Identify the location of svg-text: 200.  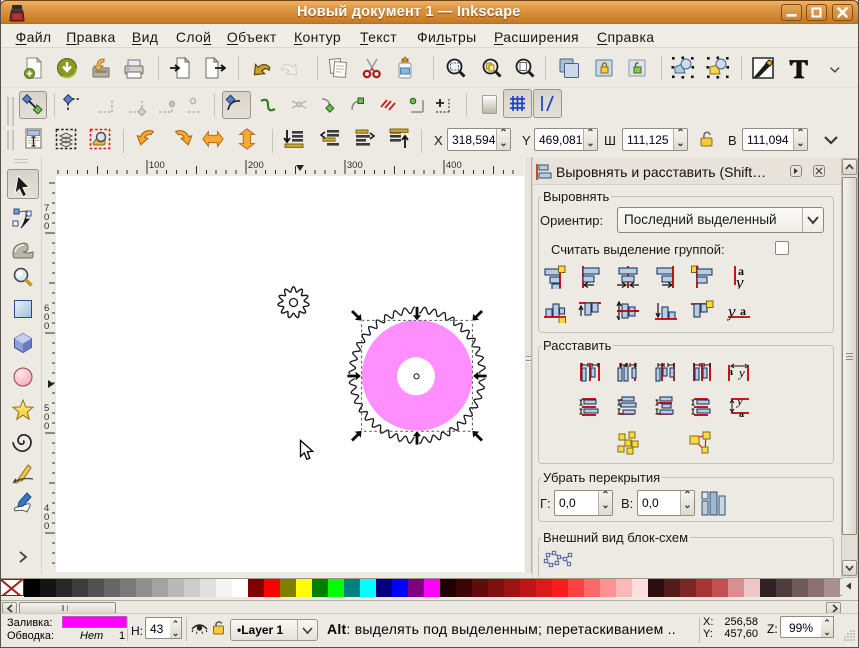
(256, 165).